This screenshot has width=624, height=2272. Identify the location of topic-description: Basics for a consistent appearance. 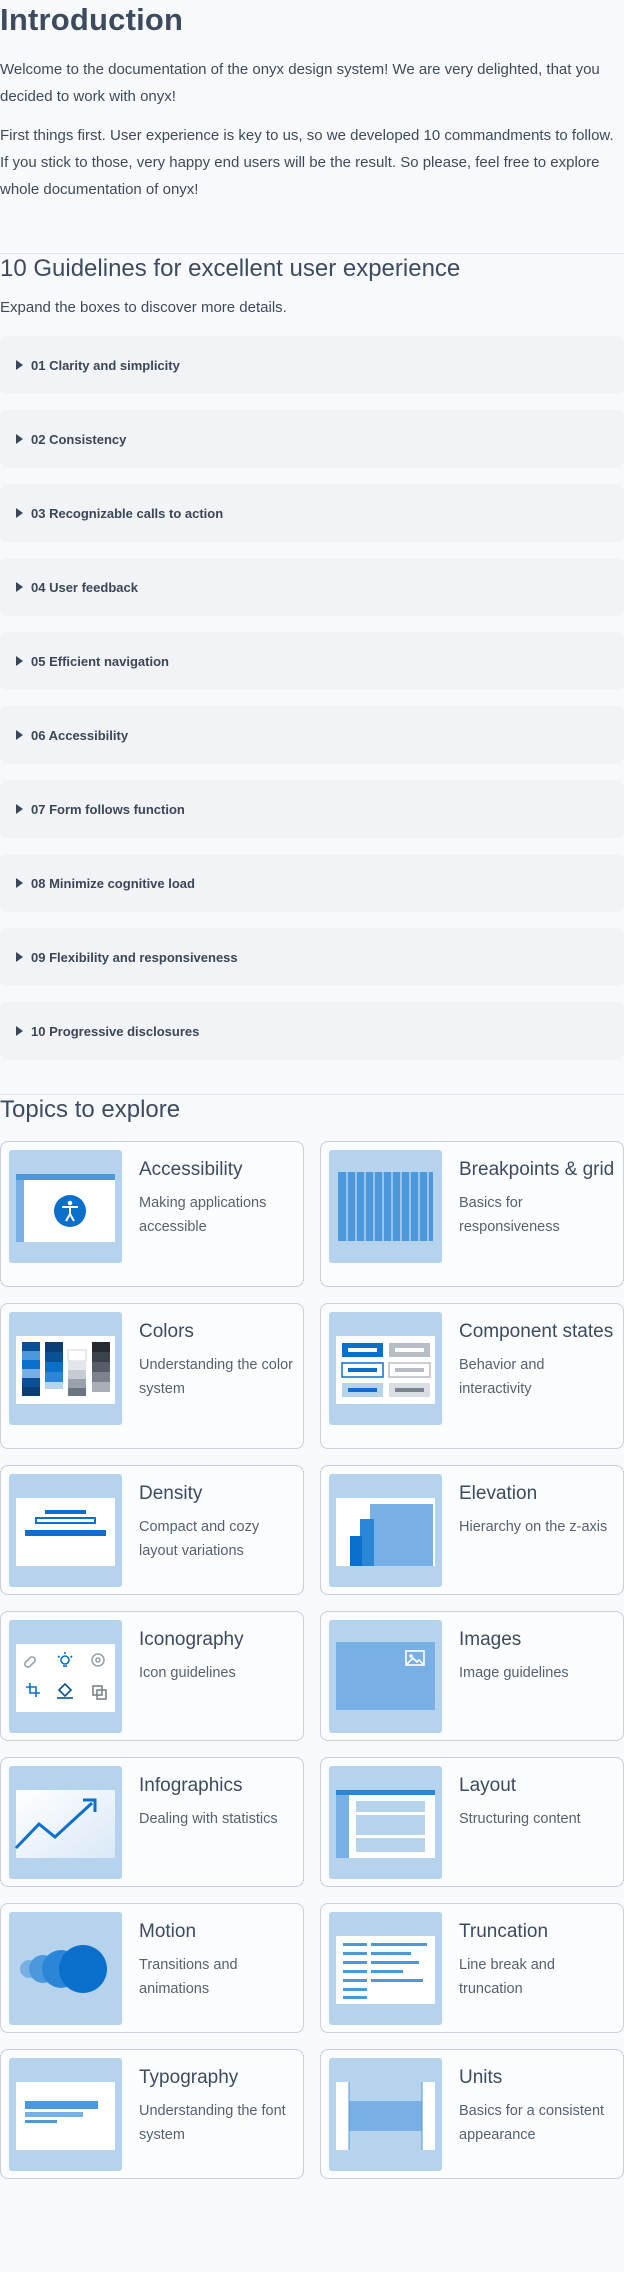
(532, 2123).